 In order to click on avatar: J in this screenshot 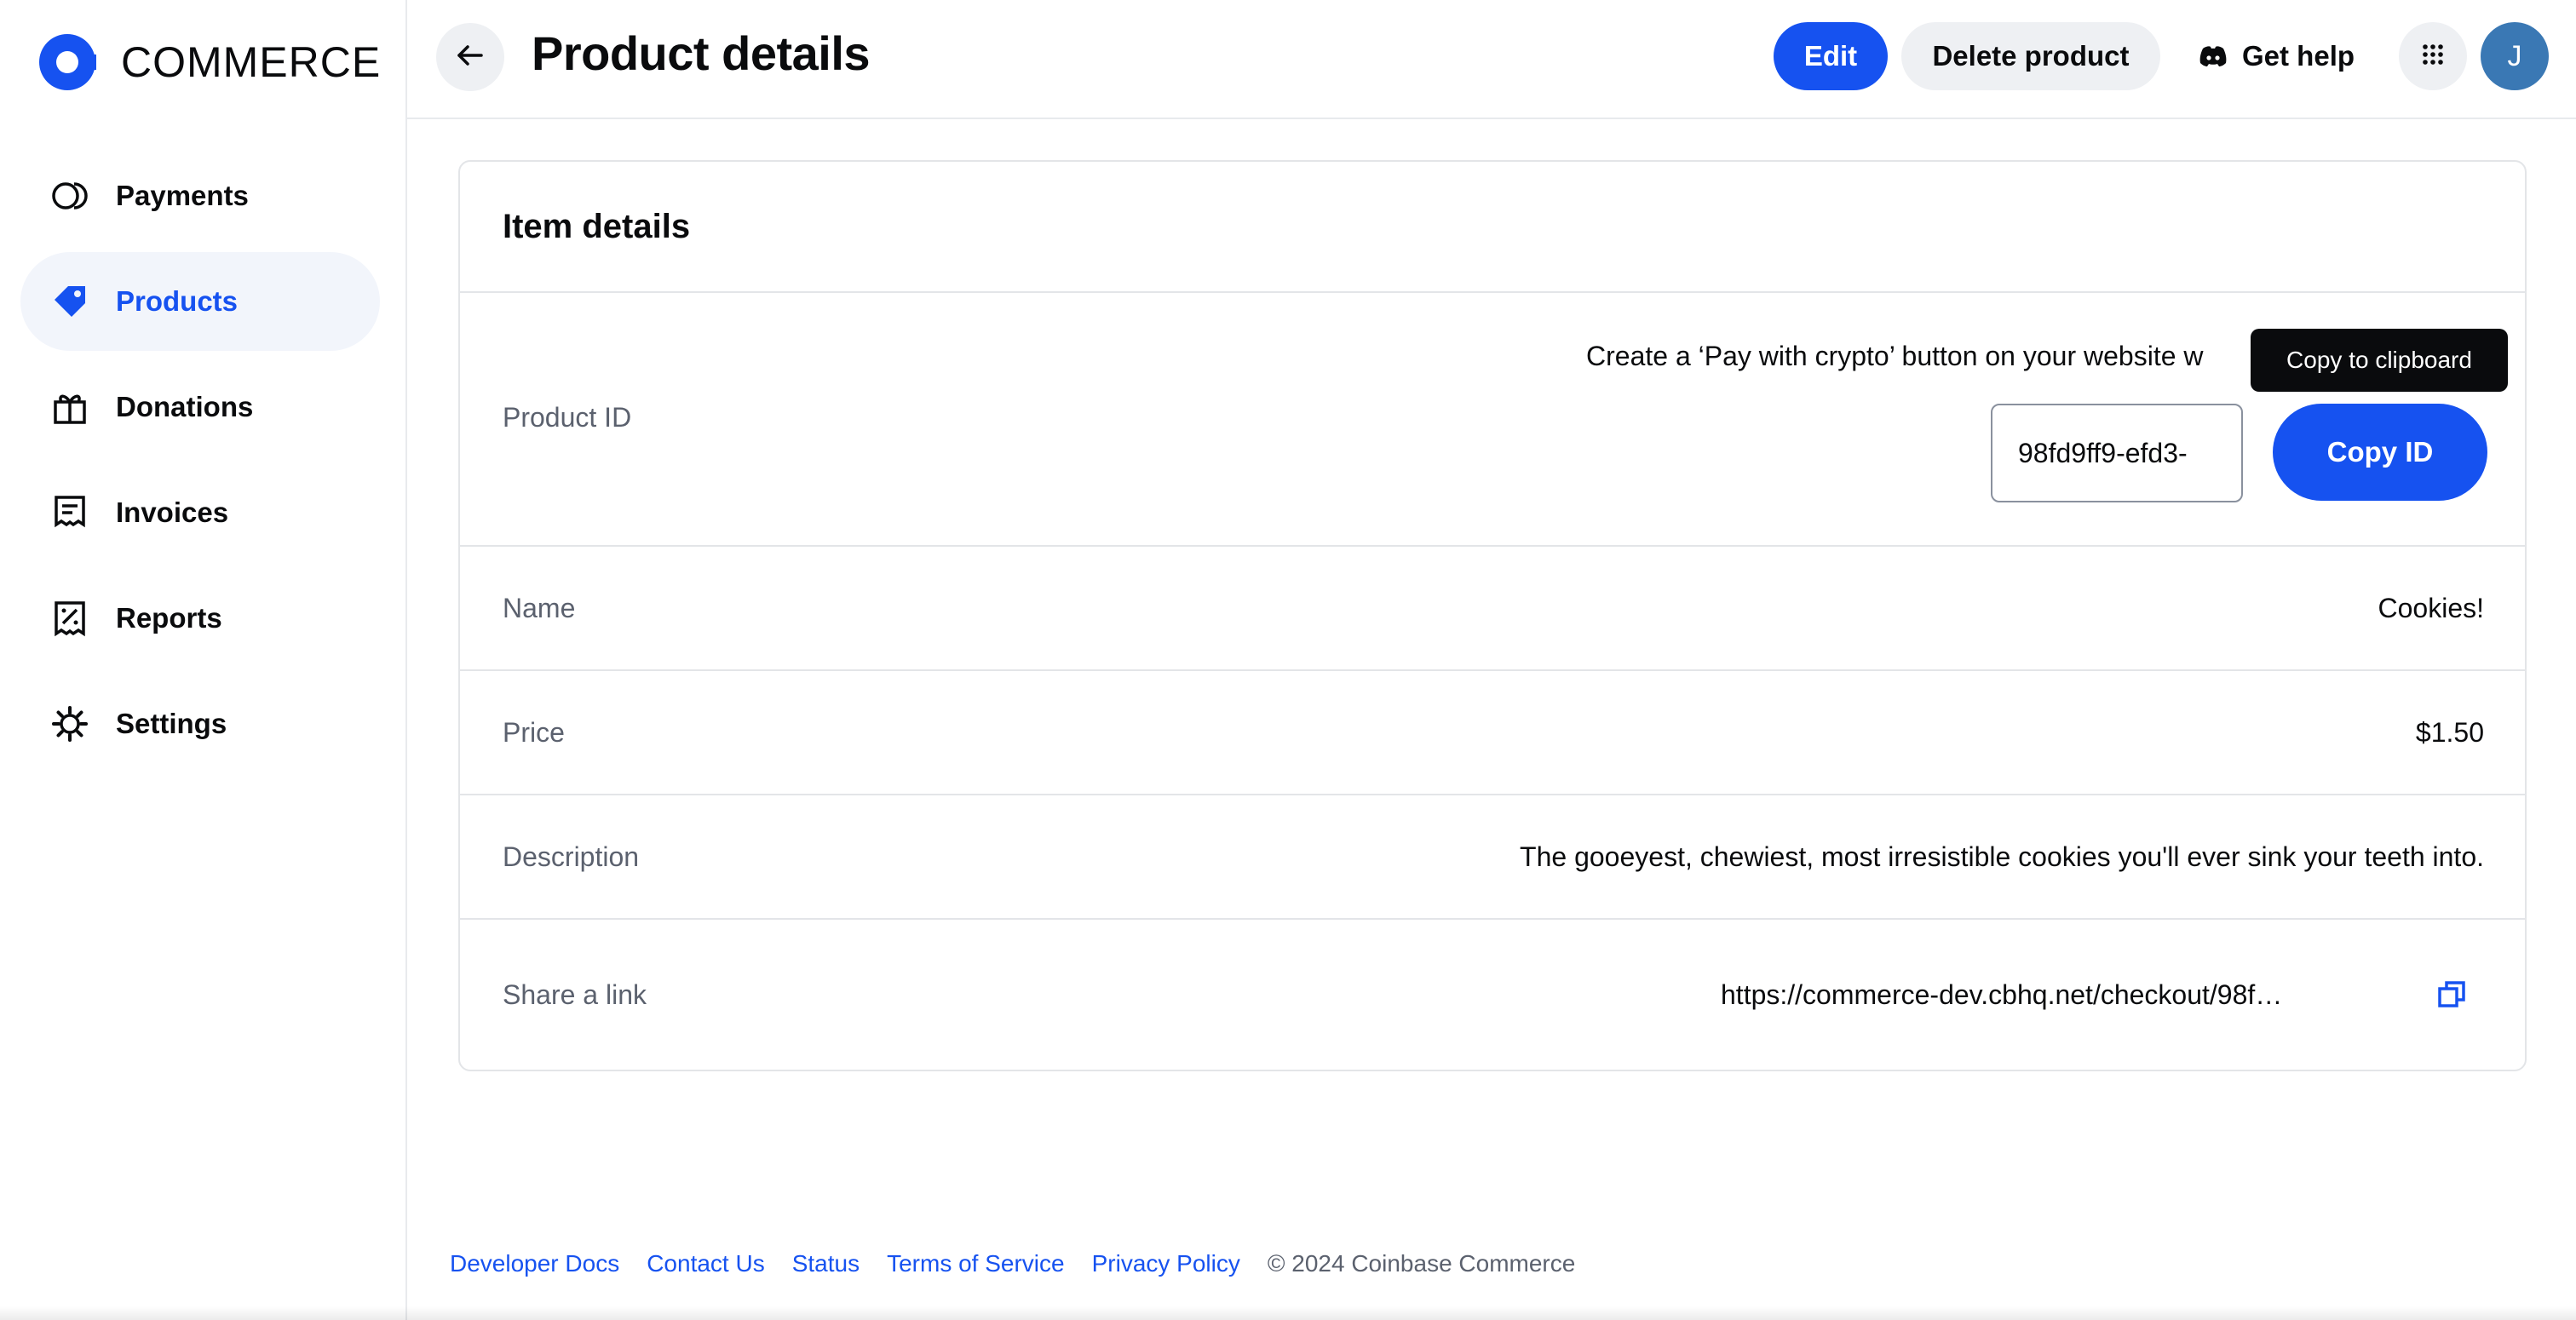, I will do `click(2515, 56)`.